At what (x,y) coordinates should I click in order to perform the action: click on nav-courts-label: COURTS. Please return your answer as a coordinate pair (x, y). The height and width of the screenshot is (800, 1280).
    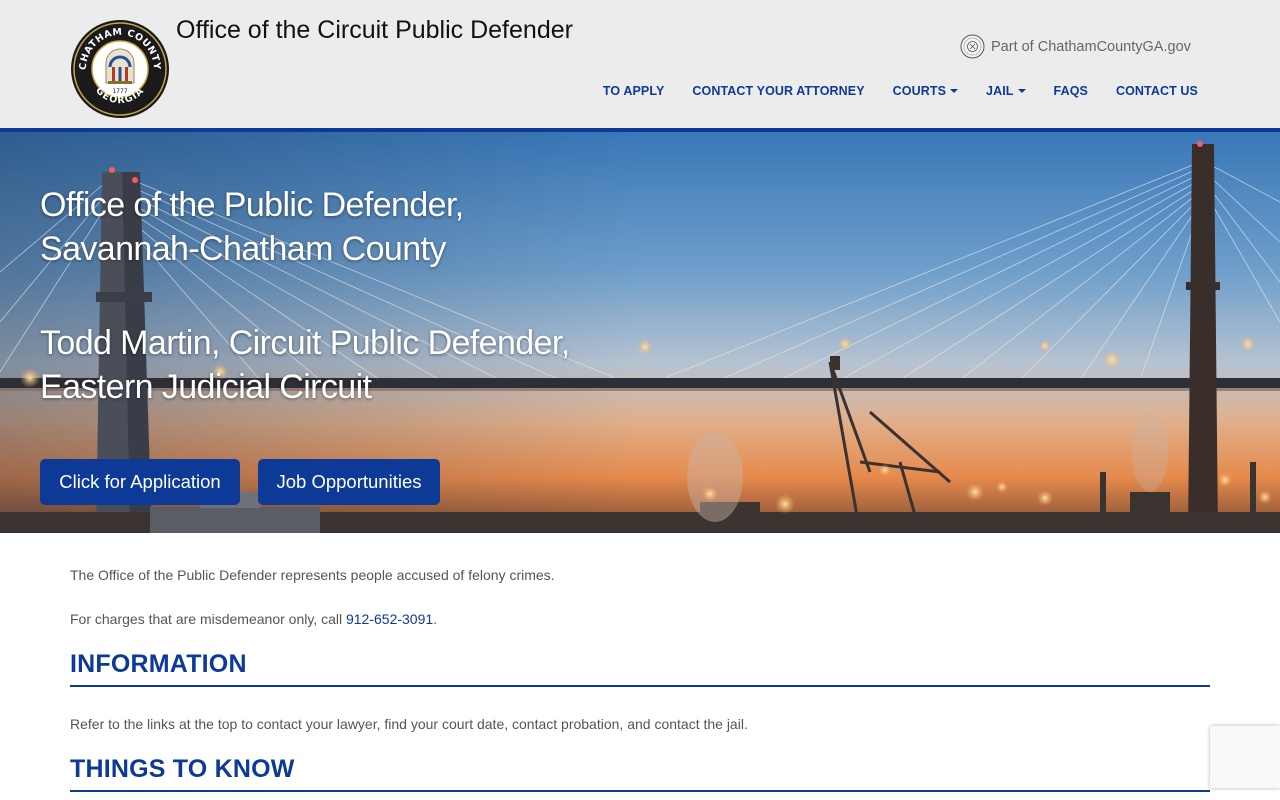
    Looking at the image, I should click on (919, 91).